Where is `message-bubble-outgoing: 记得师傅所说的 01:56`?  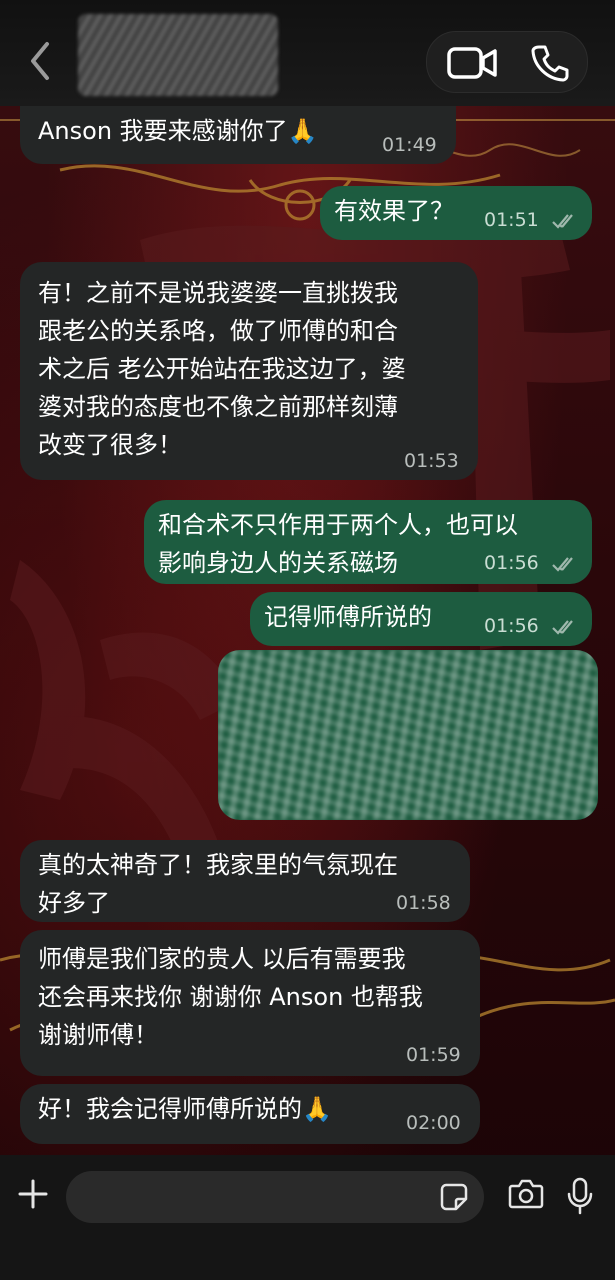 message-bubble-outgoing: 记得师傅所说的 01:56 is located at coordinates (421, 619).